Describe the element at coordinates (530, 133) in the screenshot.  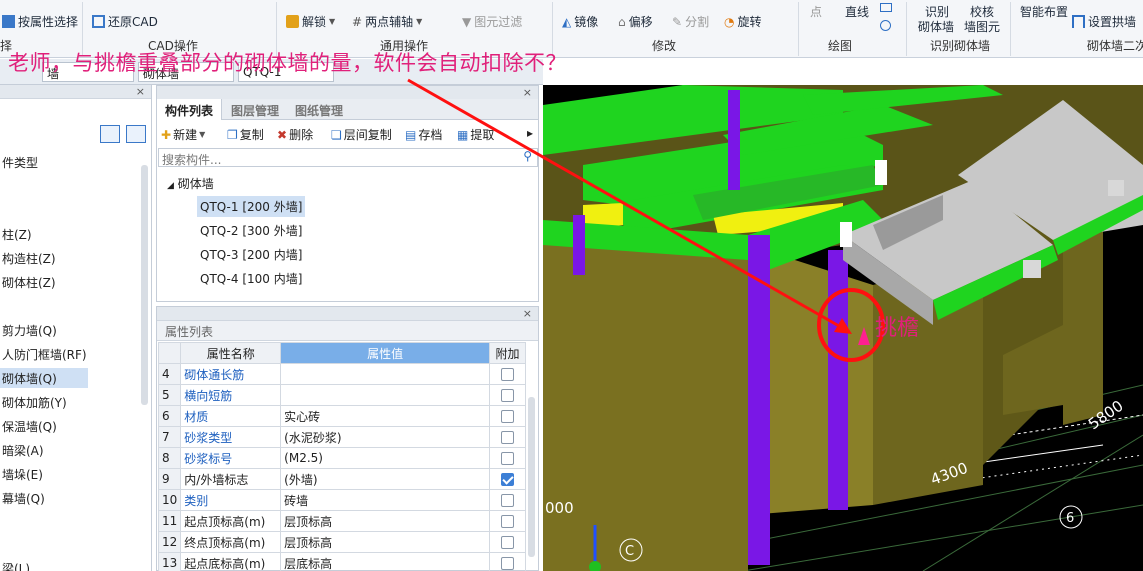
I see `more-icon: ▸` at that location.